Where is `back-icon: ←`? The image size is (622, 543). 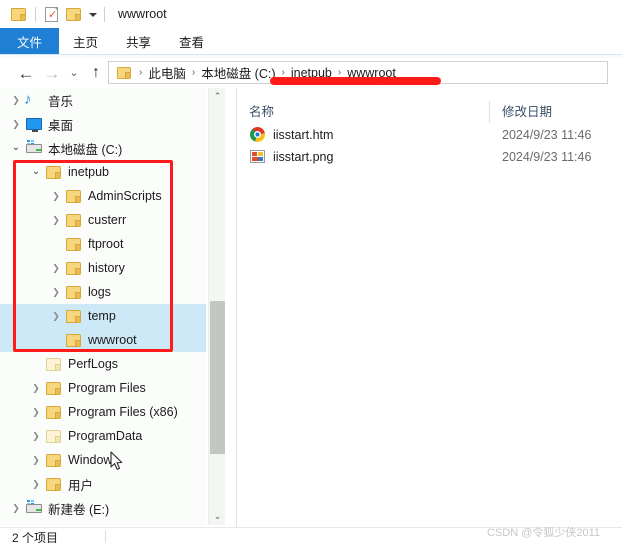
back-icon: ← is located at coordinates (26, 73).